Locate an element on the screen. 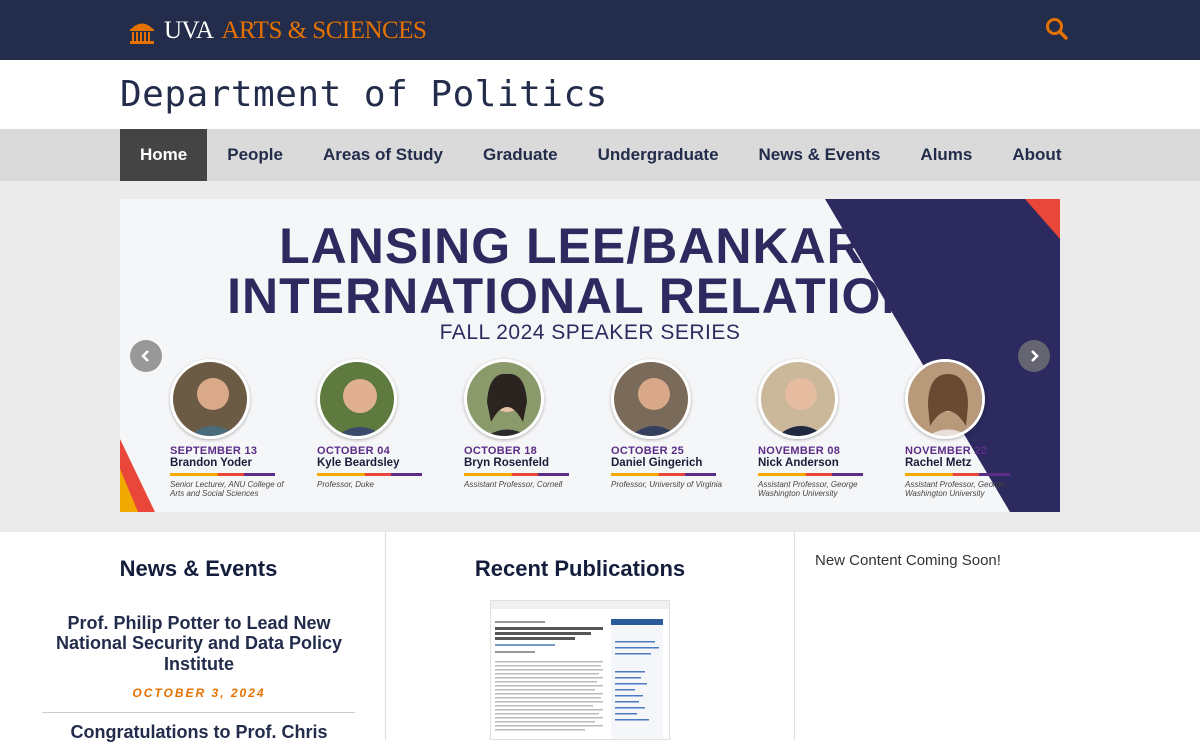  carousel-prev-button is located at coordinates (146, 356).